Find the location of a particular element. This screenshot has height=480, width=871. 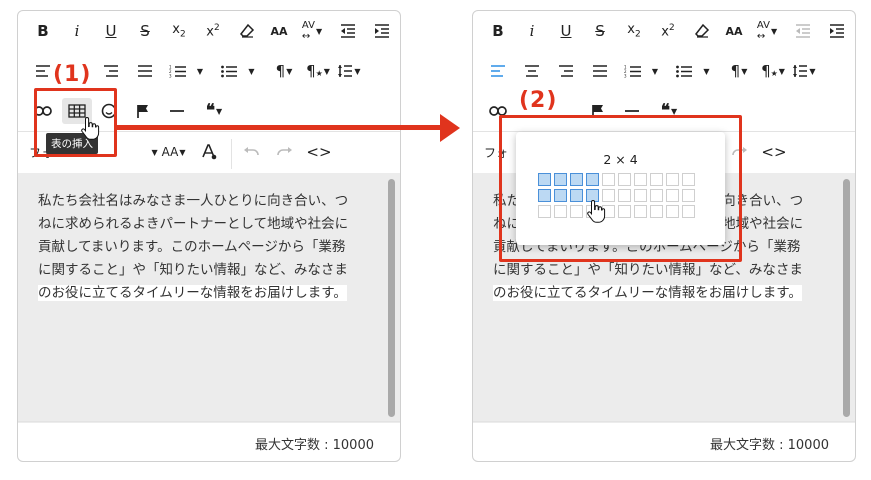

undo-icon is located at coordinates (251, 151).